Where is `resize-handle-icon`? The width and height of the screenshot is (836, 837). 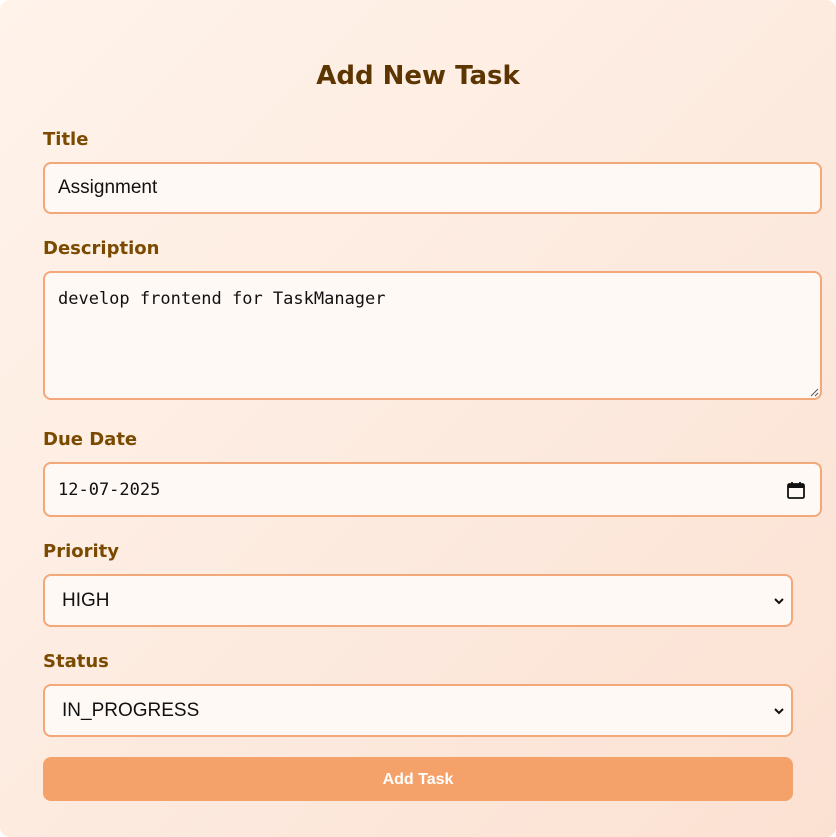 resize-handle-icon is located at coordinates (814, 392).